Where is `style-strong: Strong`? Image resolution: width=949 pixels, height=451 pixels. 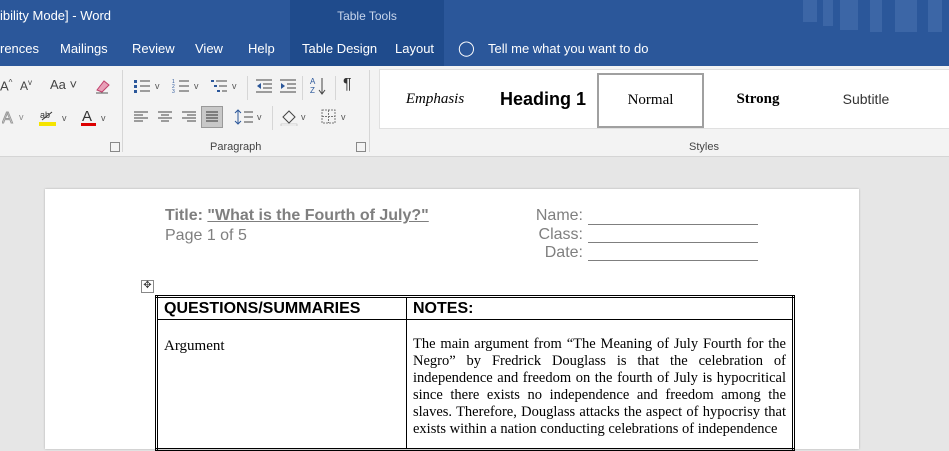 style-strong: Strong is located at coordinates (758, 99).